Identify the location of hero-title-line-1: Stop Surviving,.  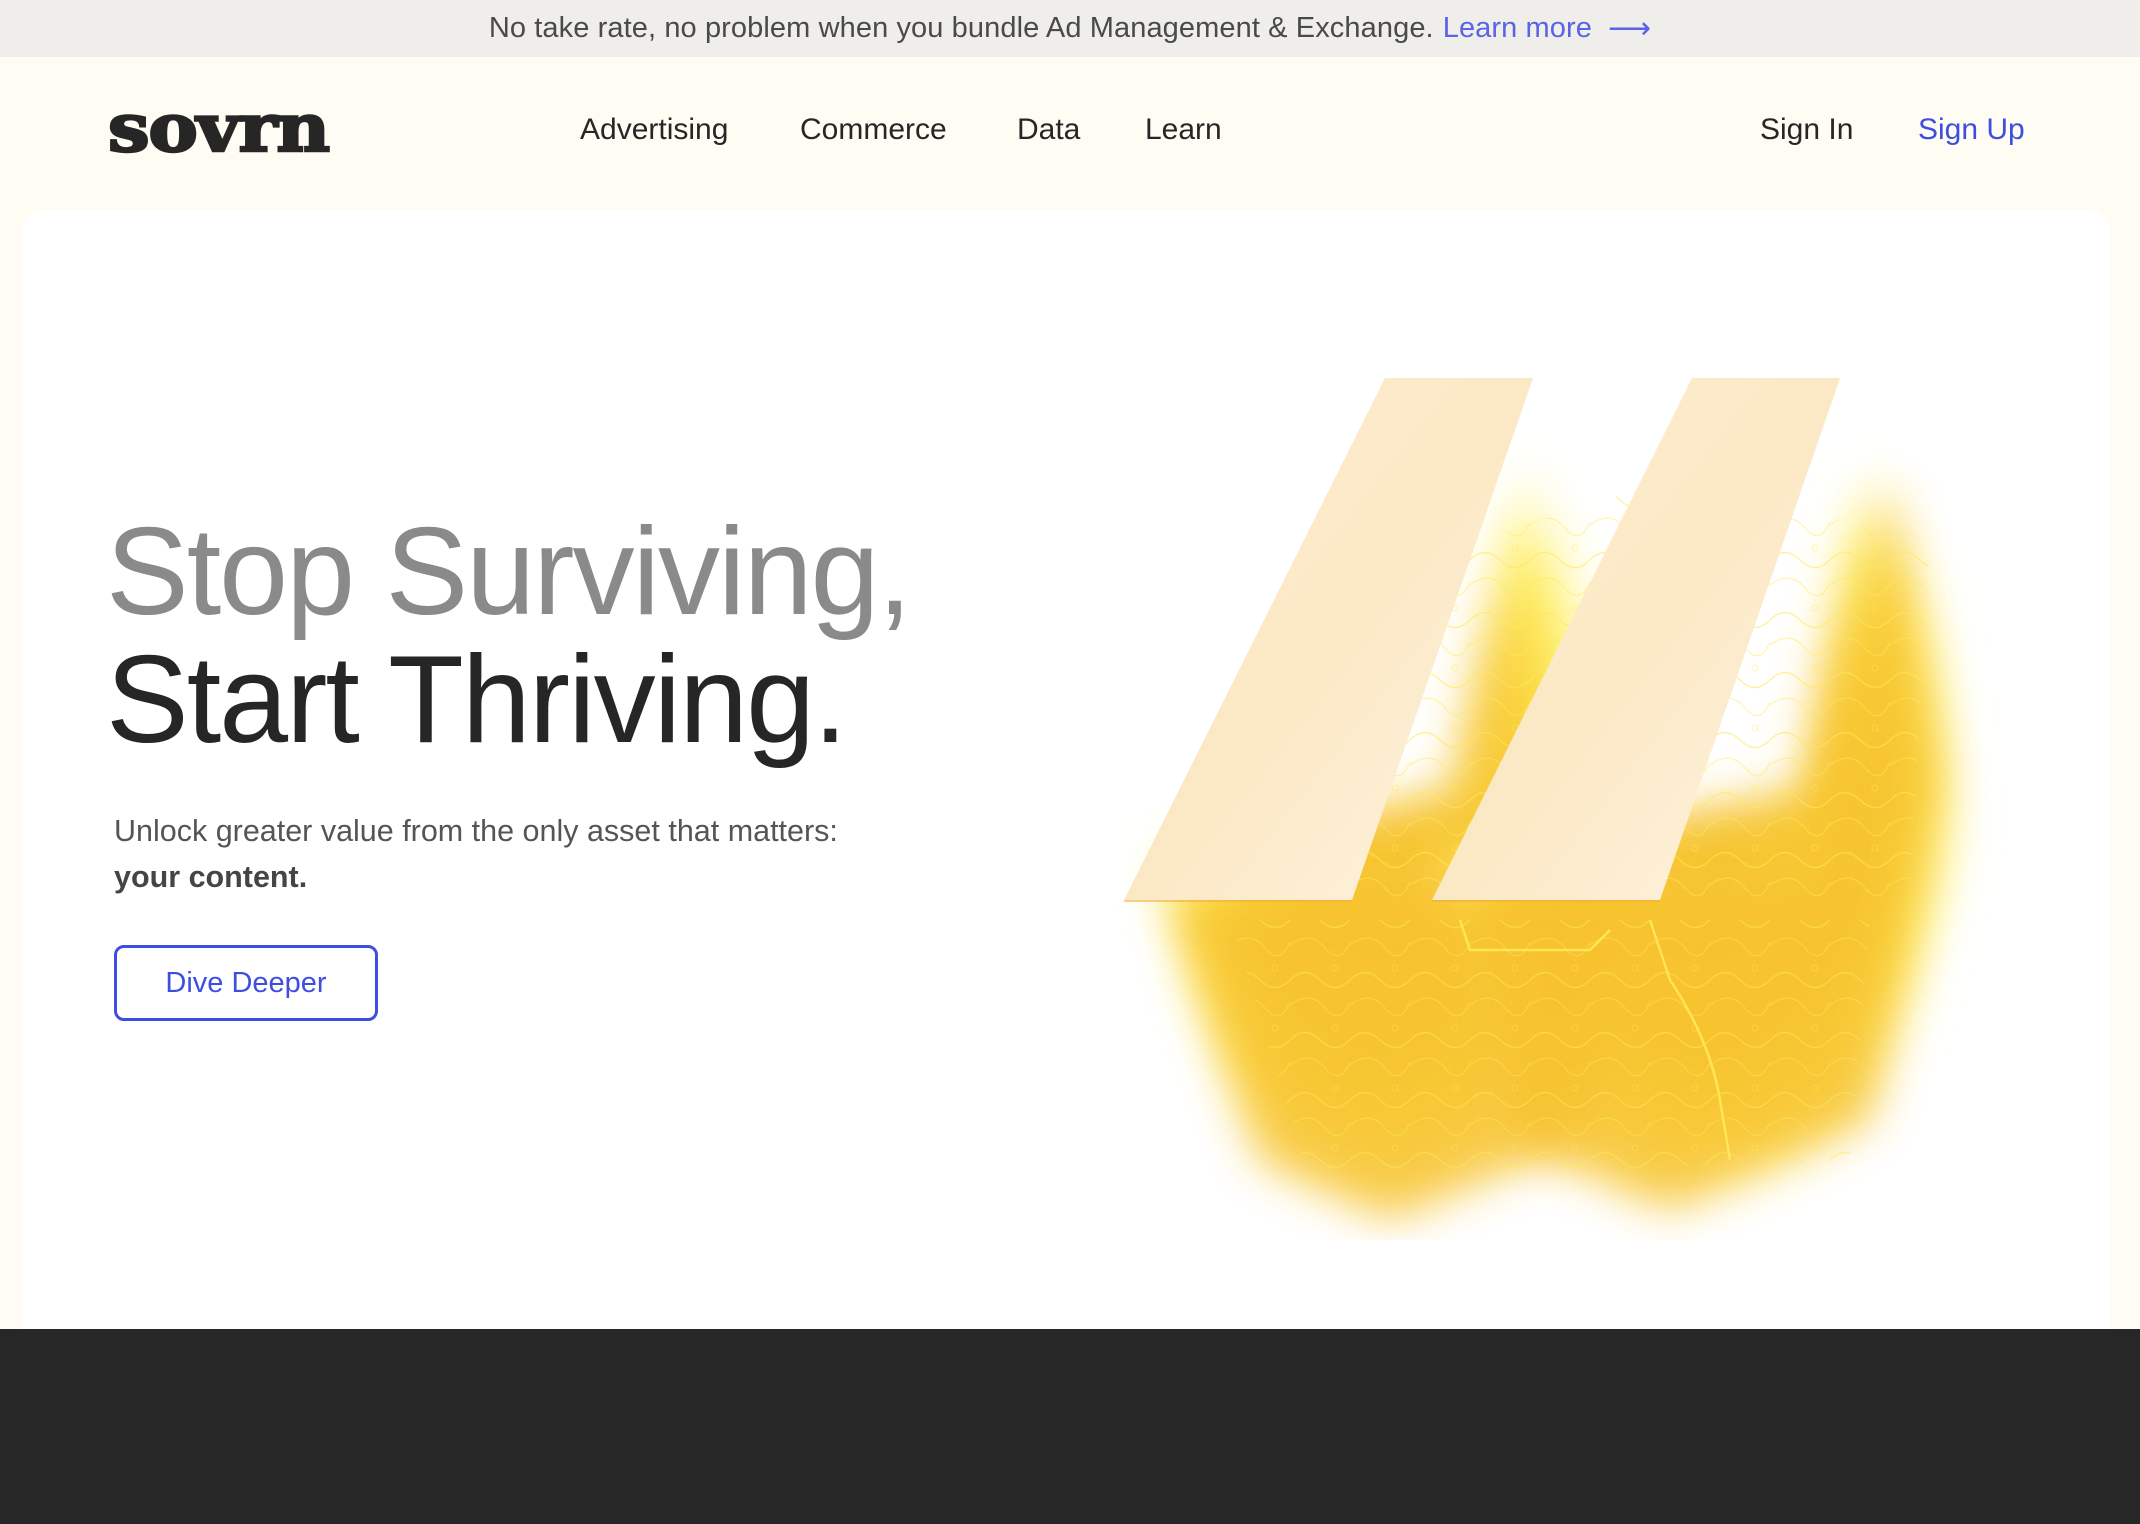
(509, 572).